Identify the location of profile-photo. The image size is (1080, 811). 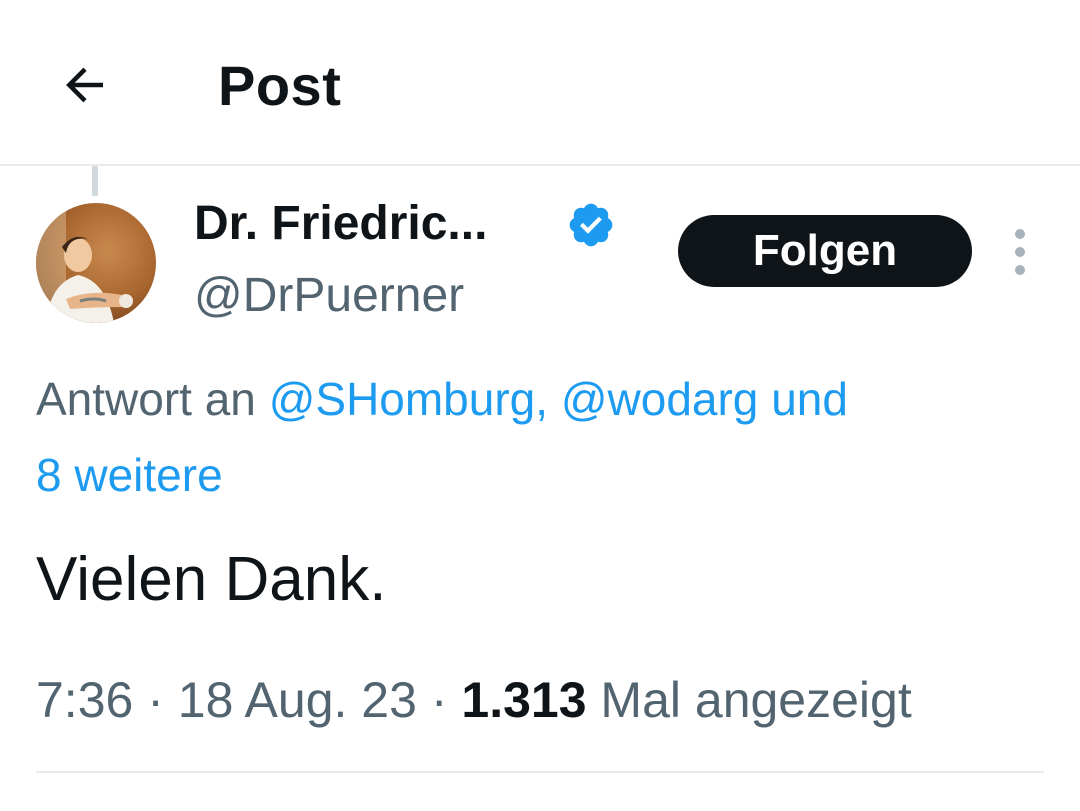
(96, 263).